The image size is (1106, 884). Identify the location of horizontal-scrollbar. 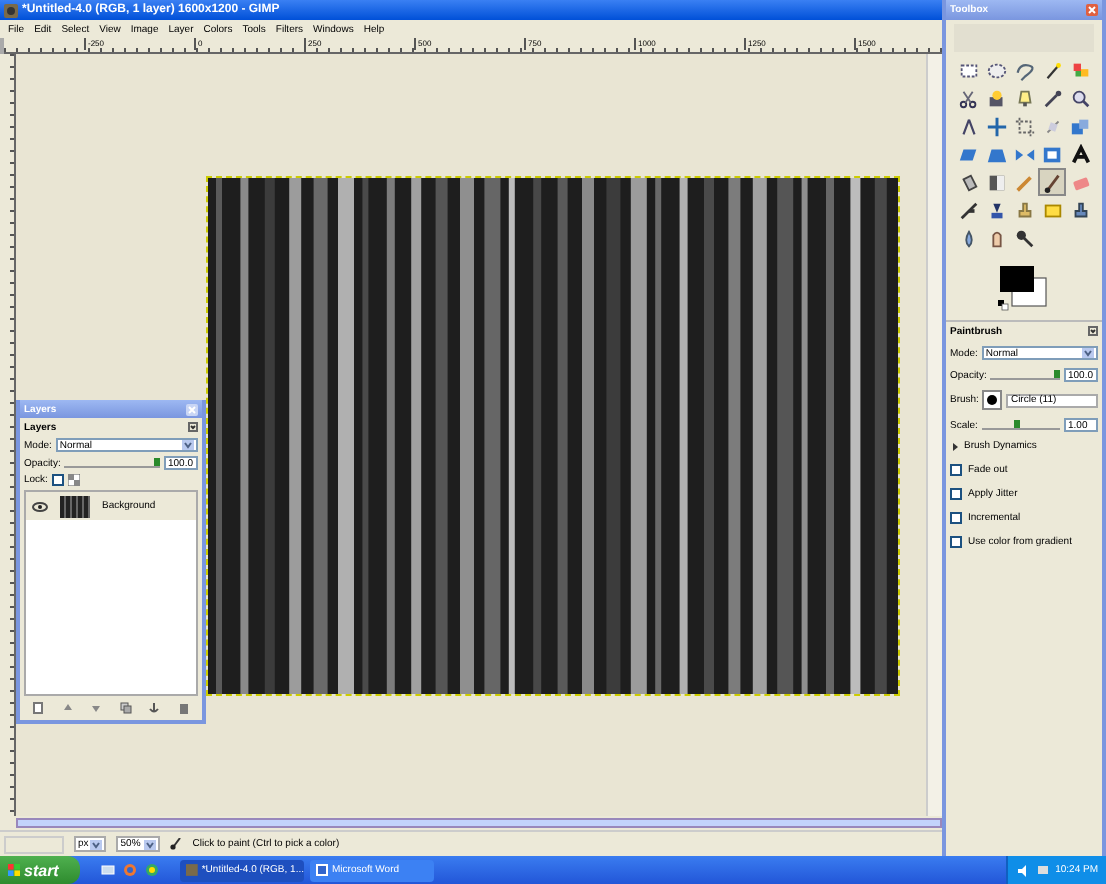
(479, 823).